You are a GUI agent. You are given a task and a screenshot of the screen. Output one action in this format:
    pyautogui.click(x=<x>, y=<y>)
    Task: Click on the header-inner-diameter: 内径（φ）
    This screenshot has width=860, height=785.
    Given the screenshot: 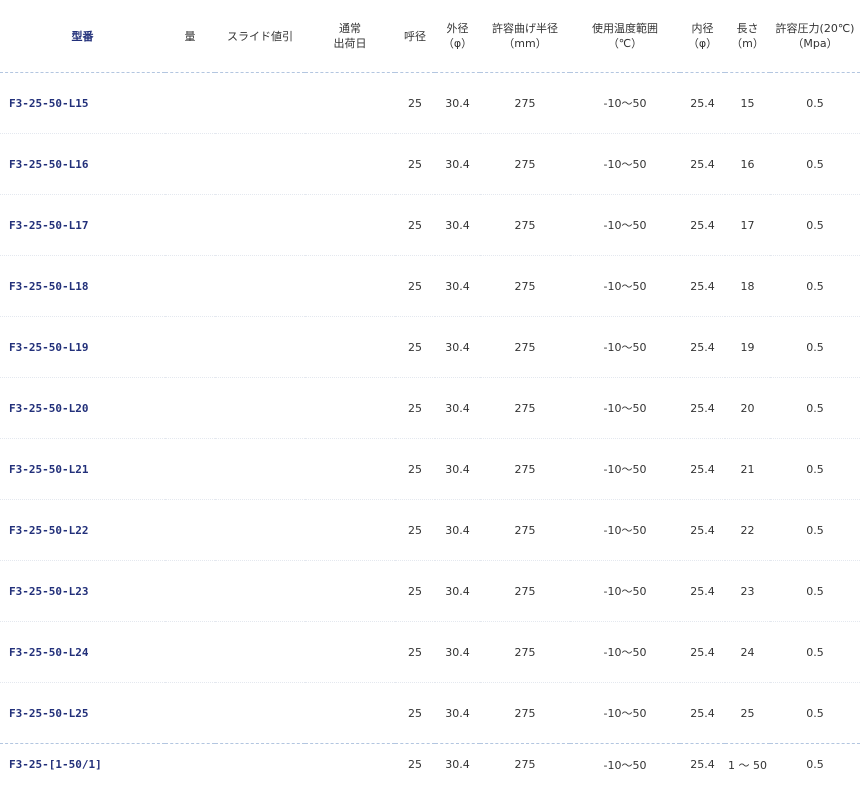 What is the action you would take?
    pyautogui.click(x=702, y=36)
    